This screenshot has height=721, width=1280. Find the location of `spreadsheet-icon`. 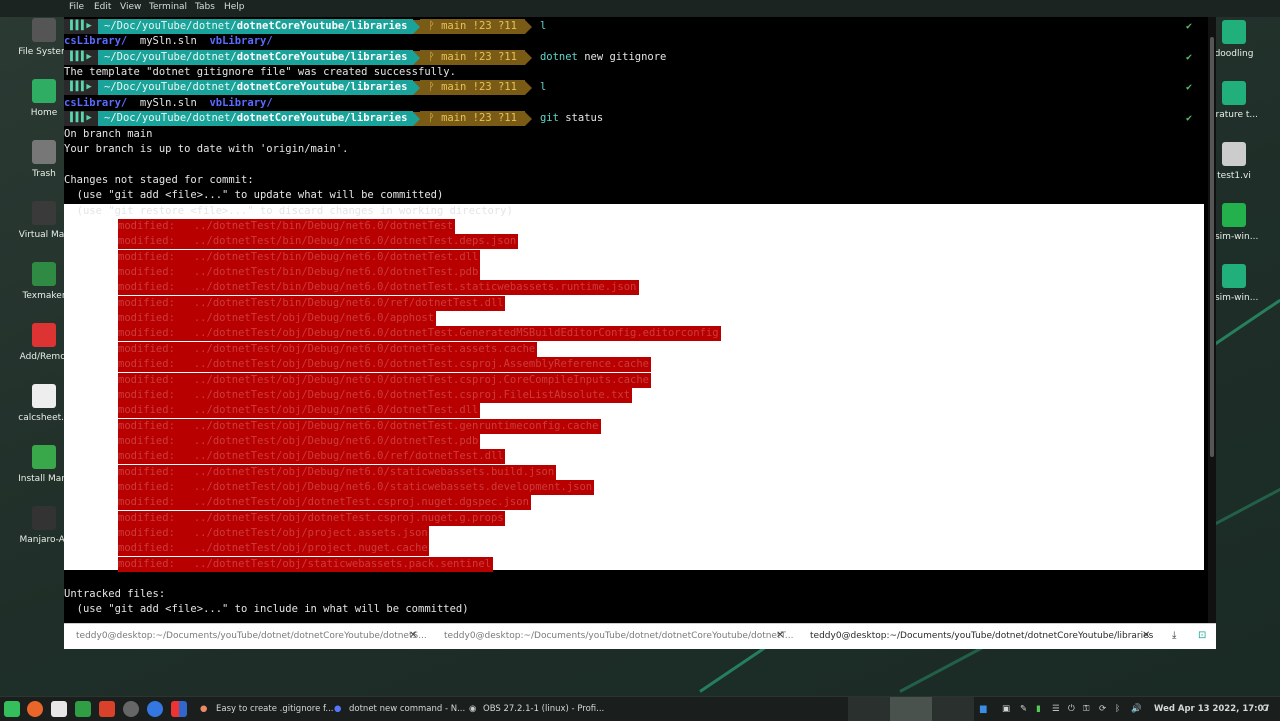

spreadsheet-icon is located at coordinates (83, 709).